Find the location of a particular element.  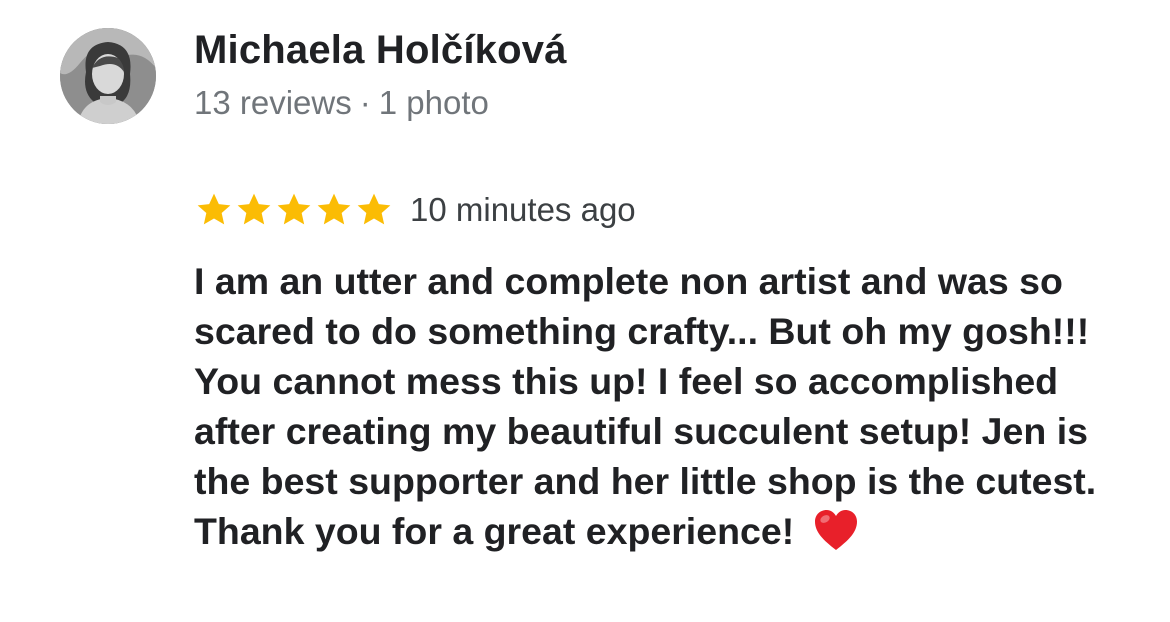

heart-icon is located at coordinates (835, 530).